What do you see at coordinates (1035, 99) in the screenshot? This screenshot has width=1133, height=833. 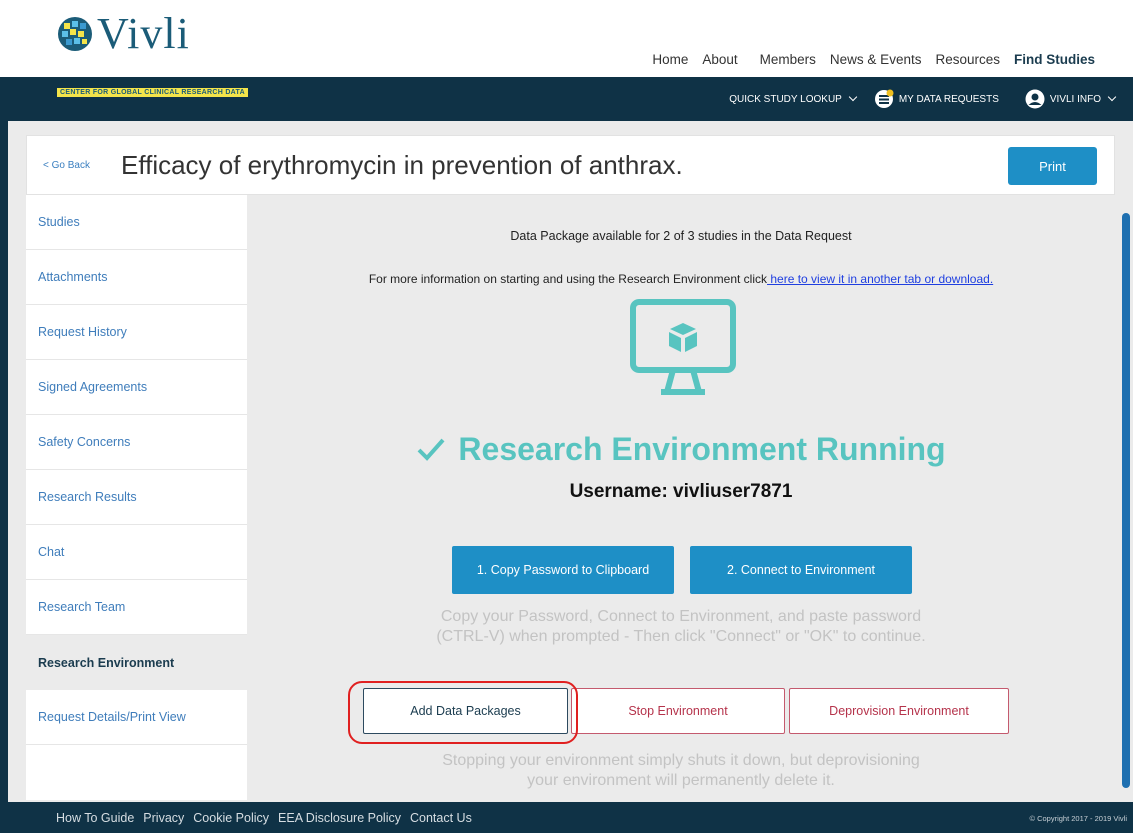 I see `user-avatar-icon` at bounding box center [1035, 99].